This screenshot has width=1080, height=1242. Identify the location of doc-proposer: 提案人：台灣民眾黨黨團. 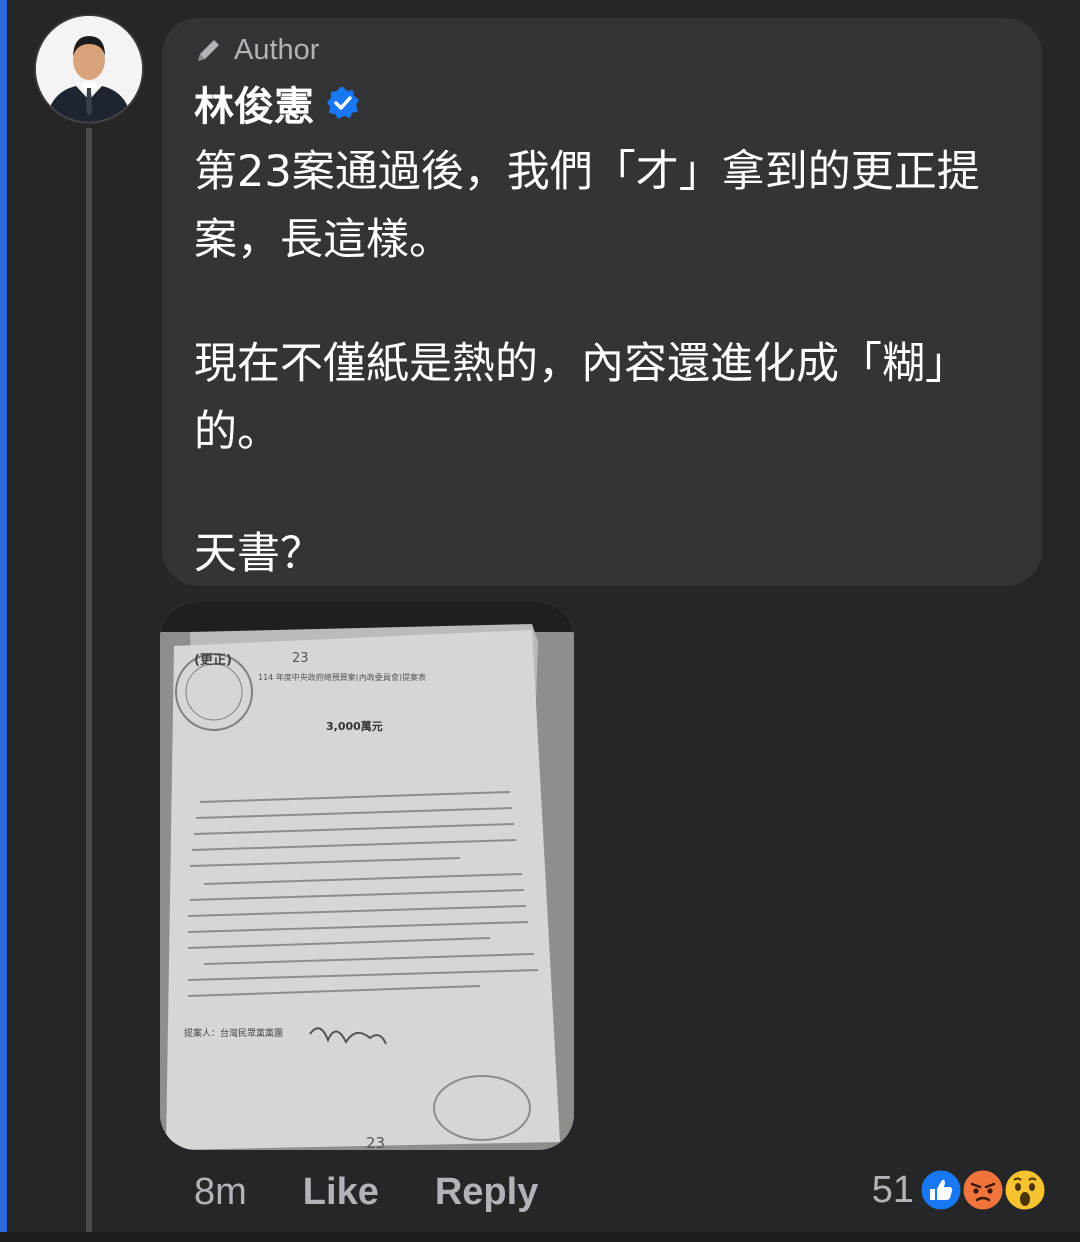
(233, 1033).